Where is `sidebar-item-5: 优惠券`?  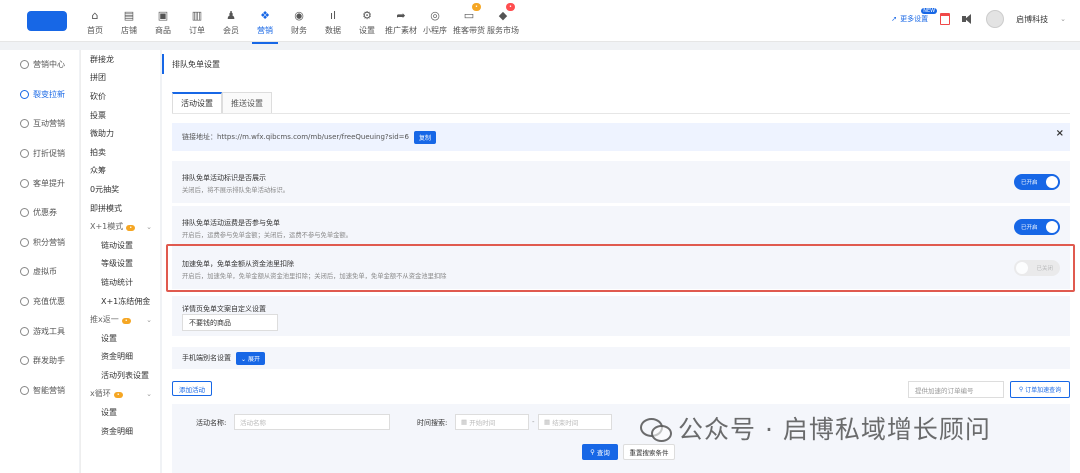
sidebar-item-5: 优惠券 is located at coordinates (39, 213).